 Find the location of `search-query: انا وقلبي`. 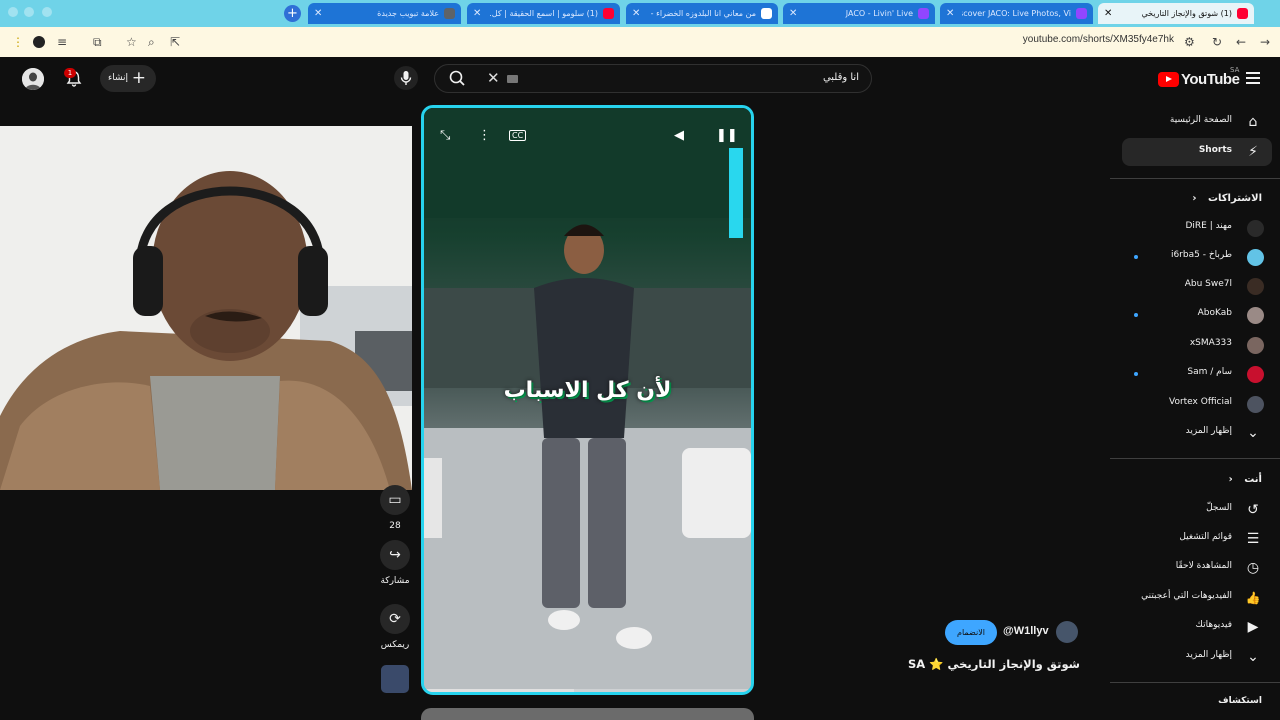

search-query: انا وقلبي is located at coordinates (840, 77).